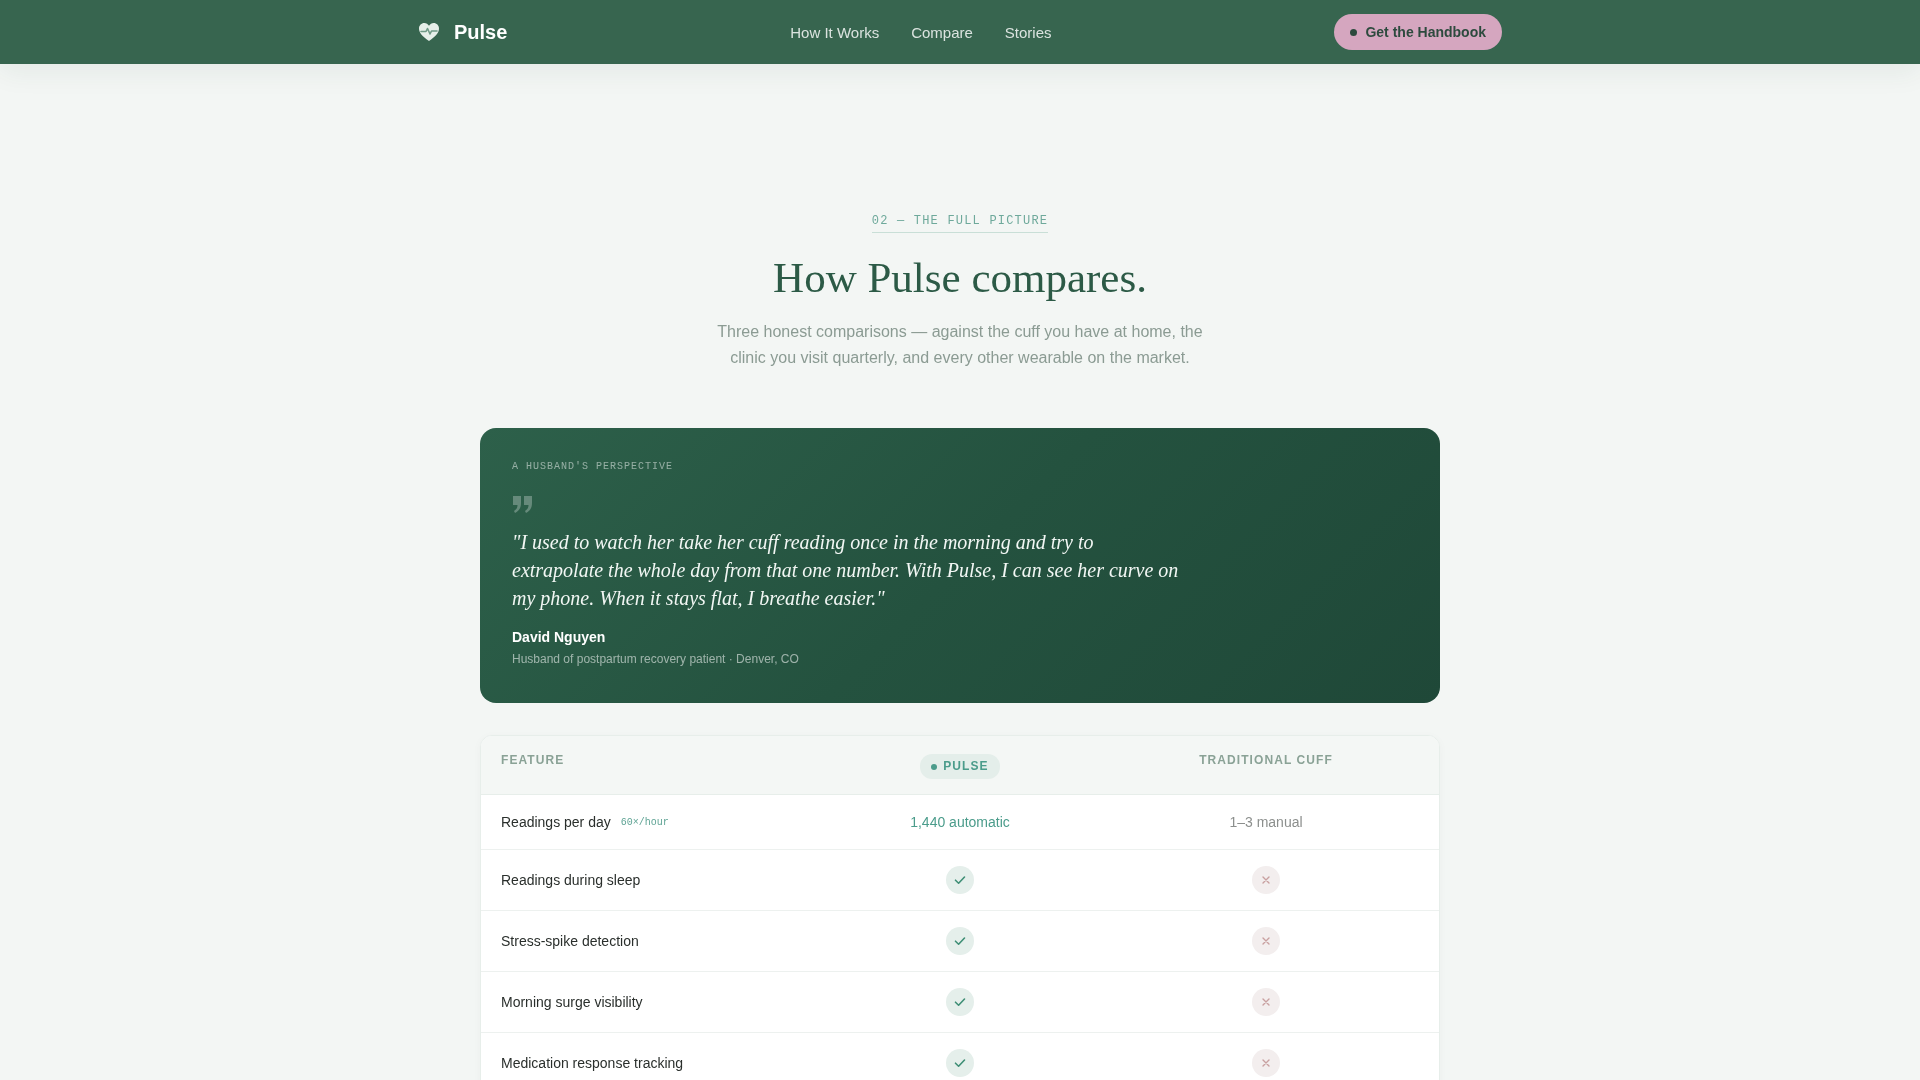 This screenshot has height=1080, width=1920. I want to click on handbook-button: Get the Handbook, so click(1418, 32).